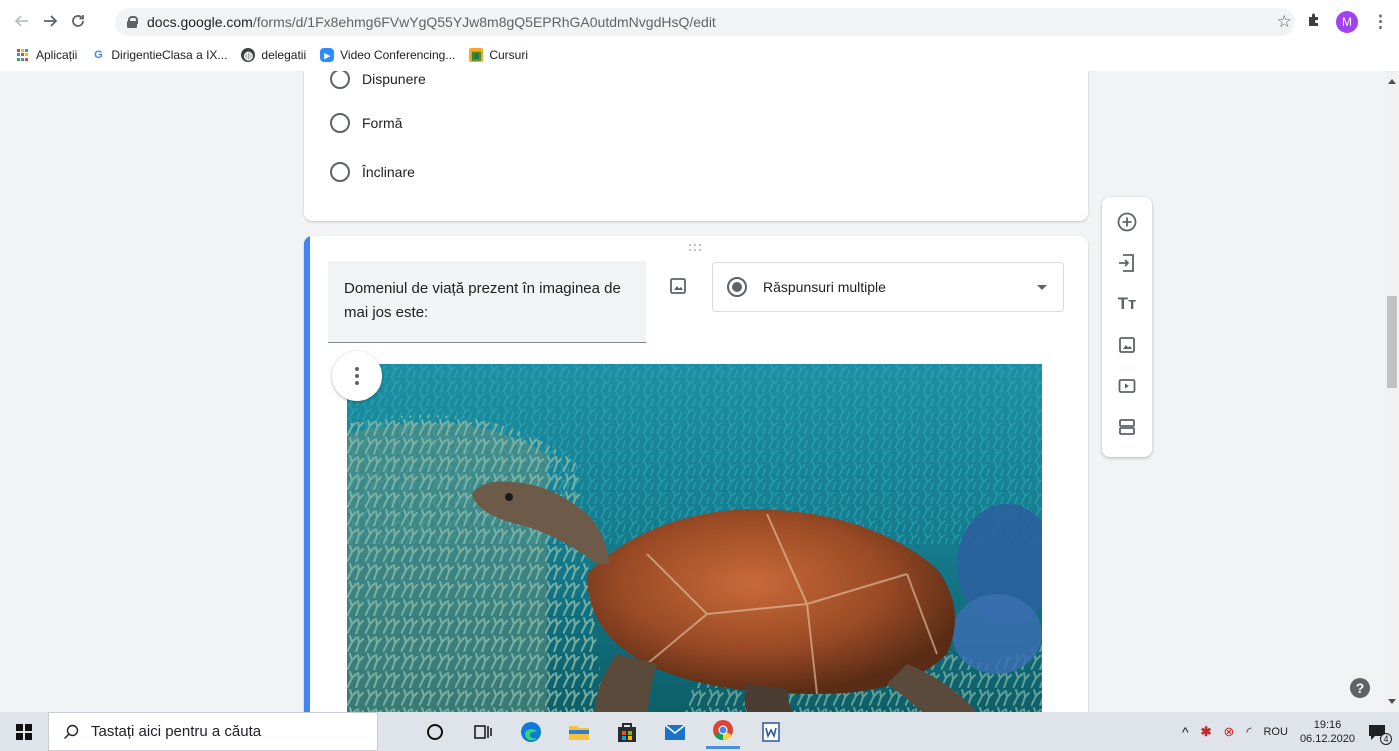 This screenshot has height=751, width=1399. I want to click on taskbar-chrome, so click(723, 732).